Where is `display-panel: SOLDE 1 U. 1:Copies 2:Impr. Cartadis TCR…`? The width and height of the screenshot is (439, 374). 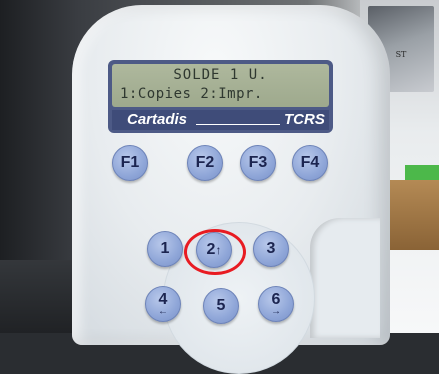
display-panel: SOLDE 1 U. 1:Copies 2:Impr. Cartadis TCR… is located at coordinates (220, 96).